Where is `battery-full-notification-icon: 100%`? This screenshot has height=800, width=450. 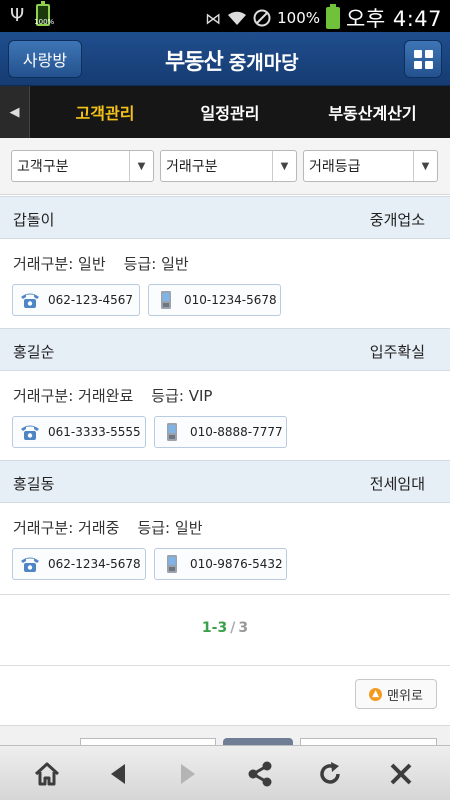
battery-full-notification-icon: 100% is located at coordinates (44, 13).